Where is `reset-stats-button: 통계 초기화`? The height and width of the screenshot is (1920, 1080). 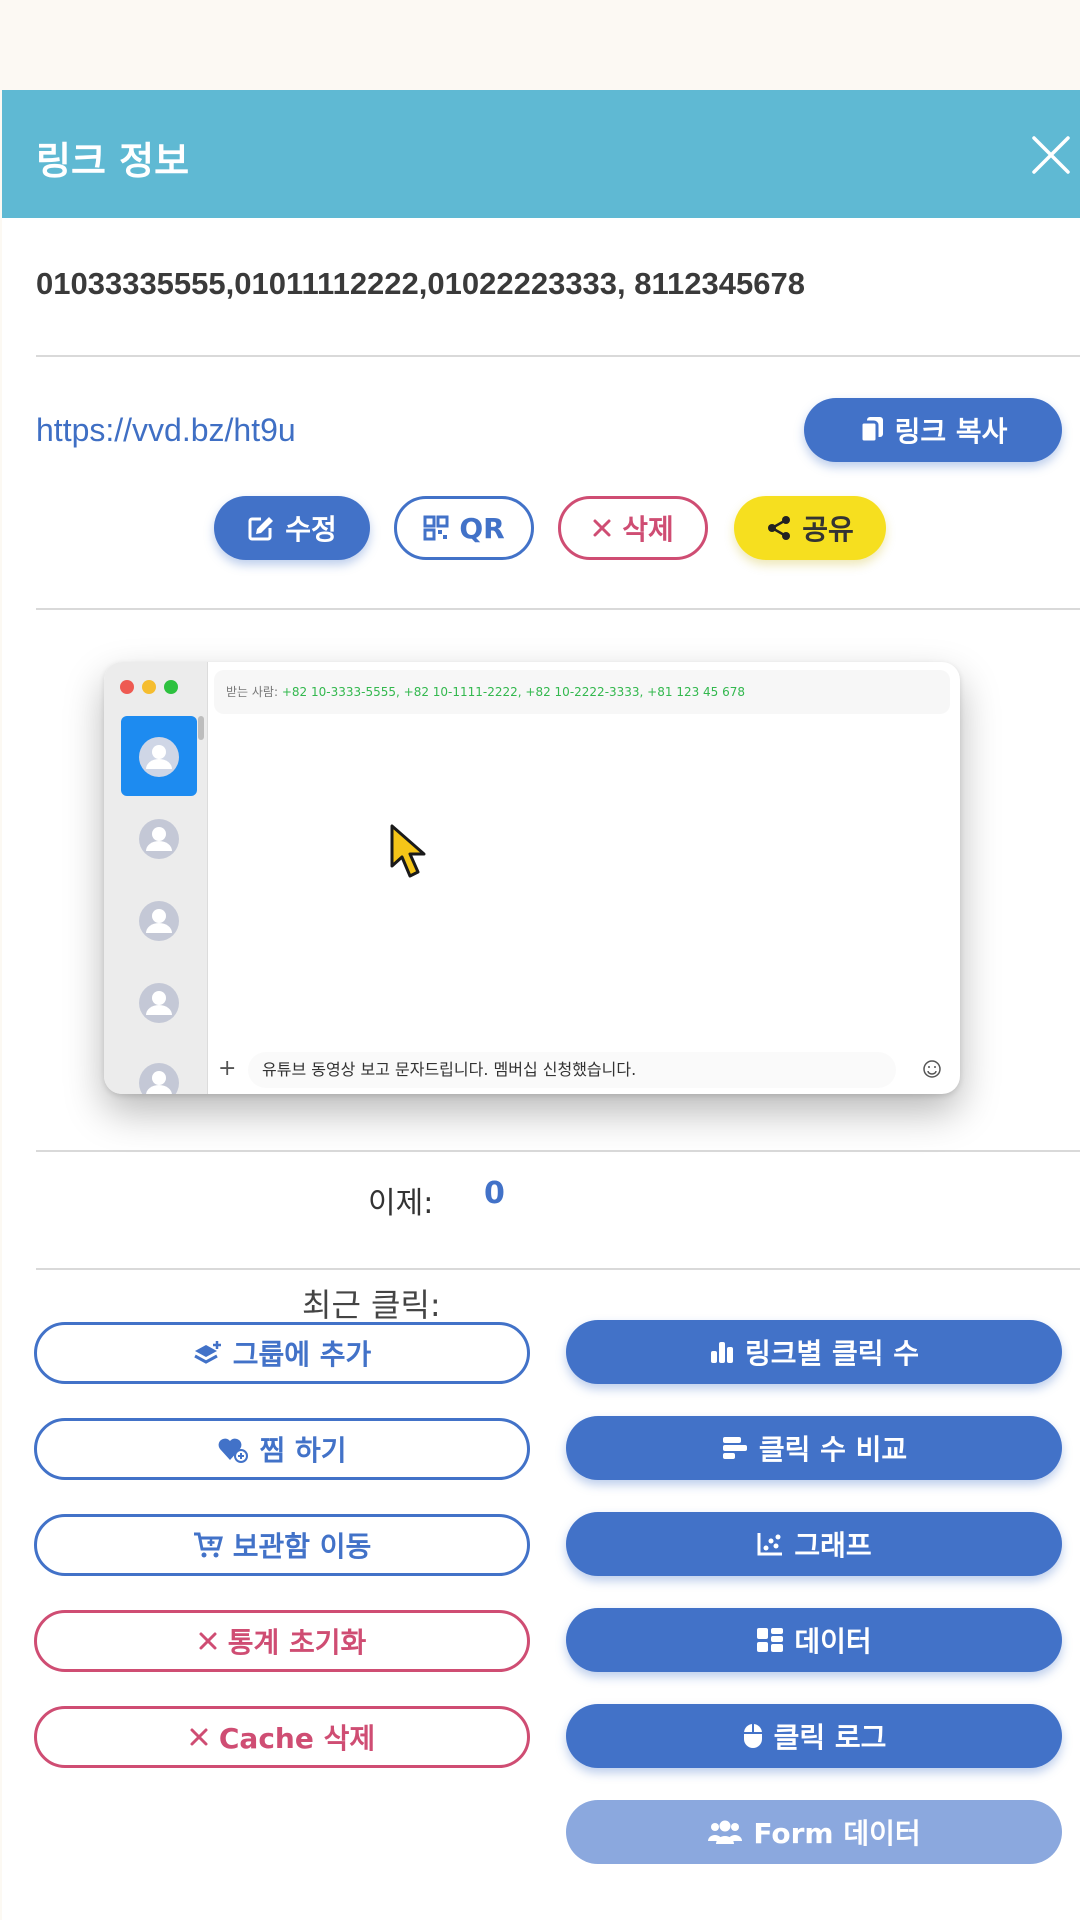 reset-stats-button: 통계 초기화 is located at coordinates (282, 1641).